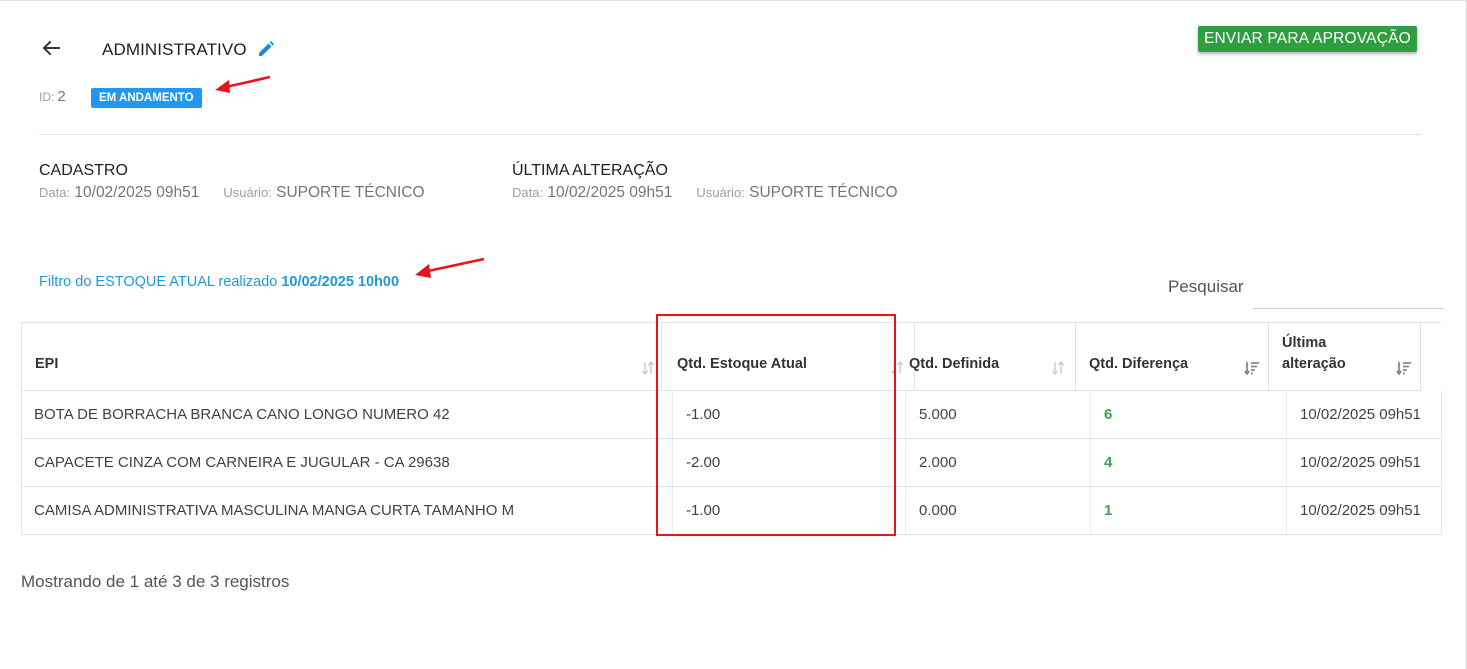 The height and width of the screenshot is (669, 1467). Describe the element at coordinates (340, 282) in the screenshot. I see `filter-timestamp: 10/02/2025 10h00` at that location.